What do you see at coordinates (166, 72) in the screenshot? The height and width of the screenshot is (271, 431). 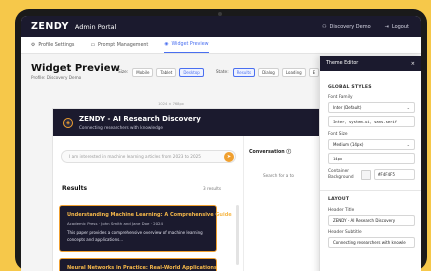 I see `size-tablet-button: Tablet` at bounding box center [166, 72].